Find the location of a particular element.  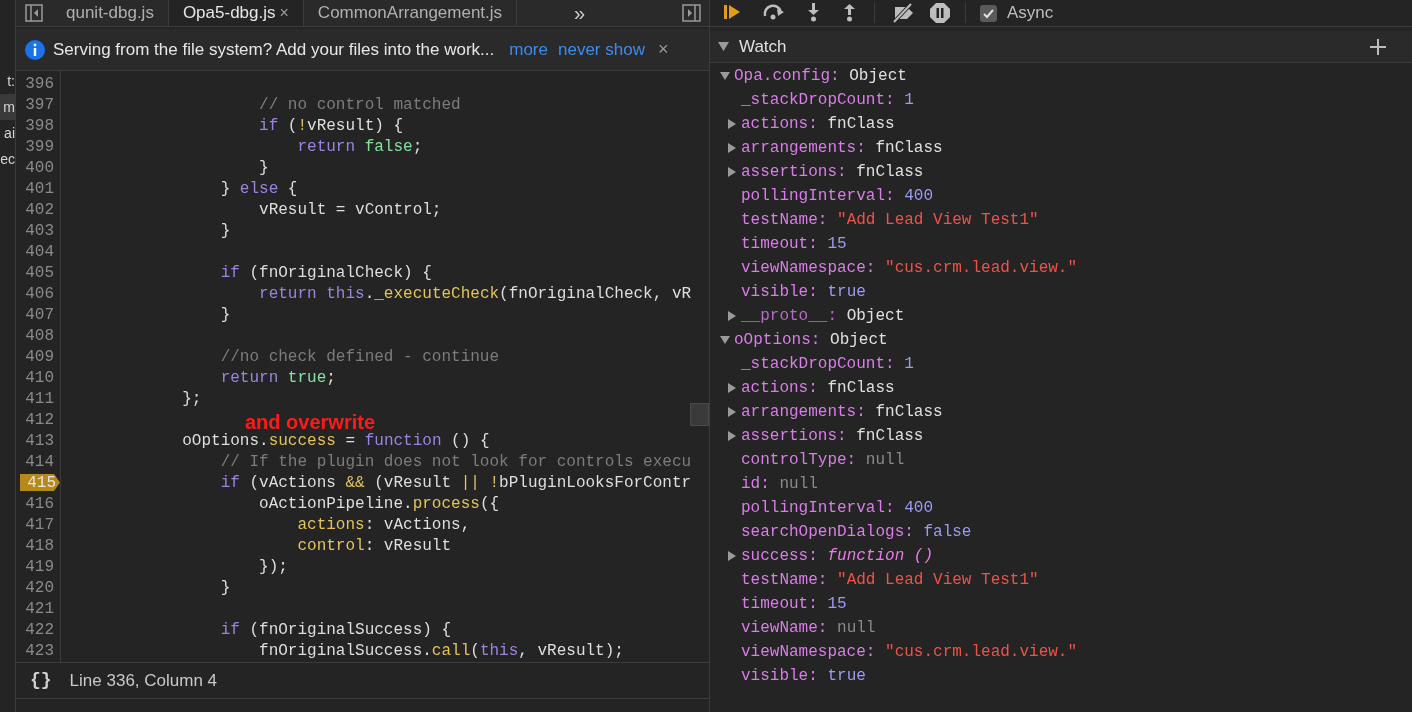

pretty-print-button: {} is located at coordinates (41, 680).